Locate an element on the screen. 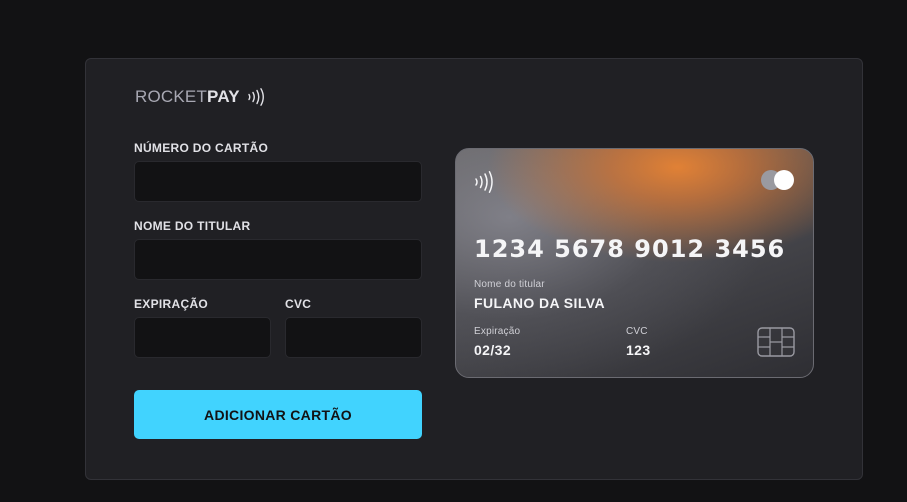 The width and height of the screenshot is (907, 502). cvc-label: CVC is located at coordinates (298, 304).